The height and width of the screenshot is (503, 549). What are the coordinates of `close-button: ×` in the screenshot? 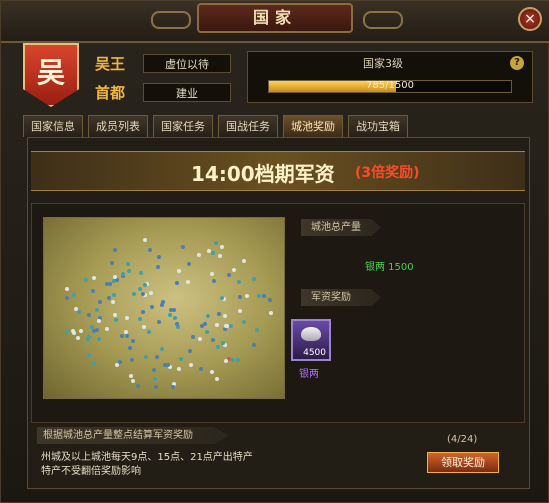 It's located at (530, 19).